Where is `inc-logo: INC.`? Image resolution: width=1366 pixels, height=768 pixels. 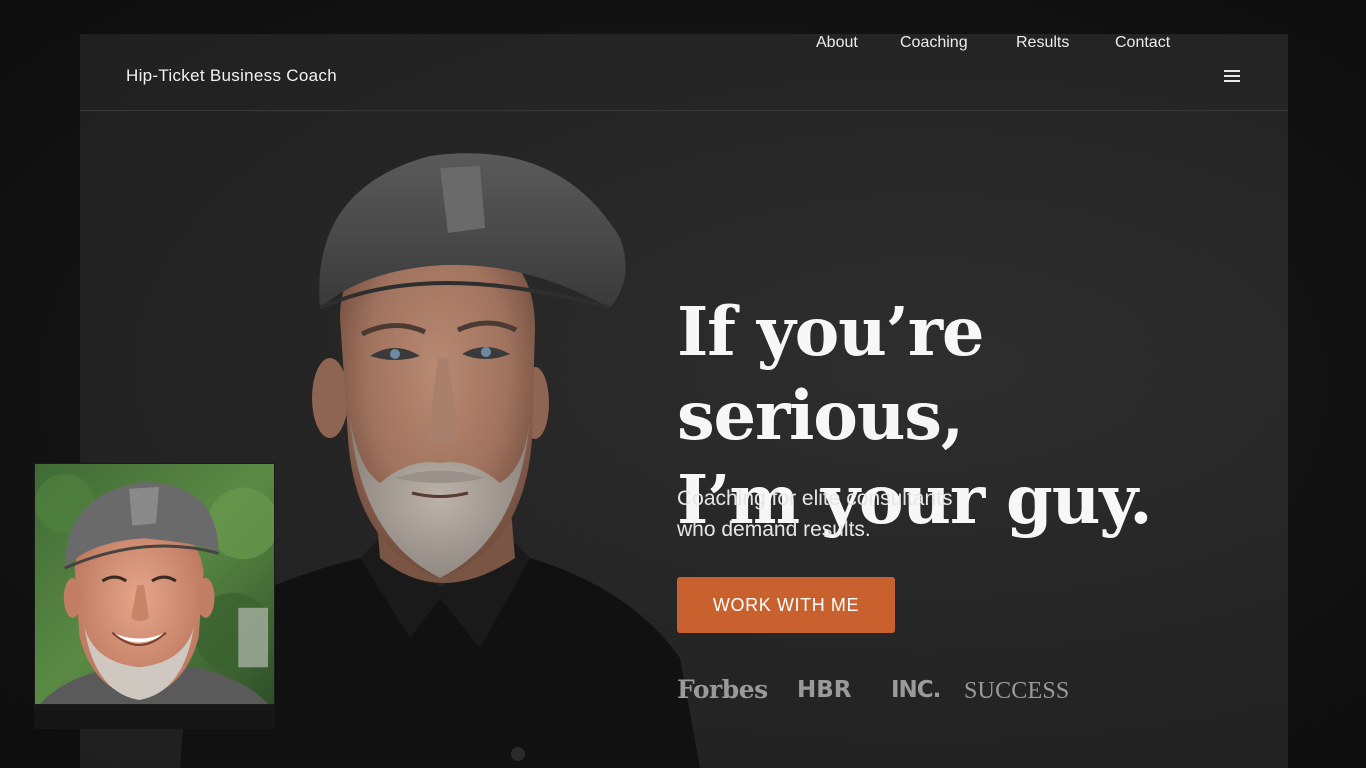
inc-logo: INC. is located at coordinates (916, 690).